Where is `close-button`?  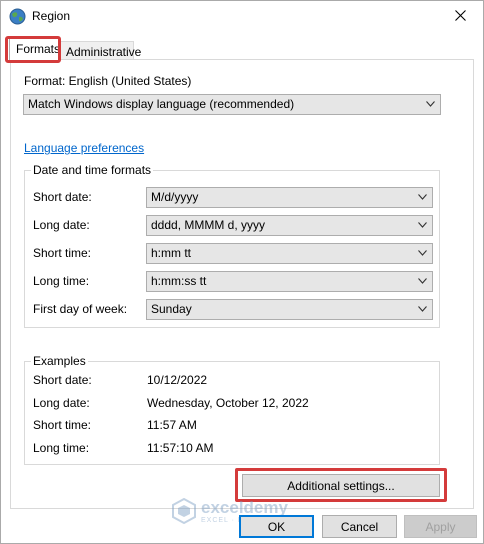
close-button is located at coordinates (461, 16).